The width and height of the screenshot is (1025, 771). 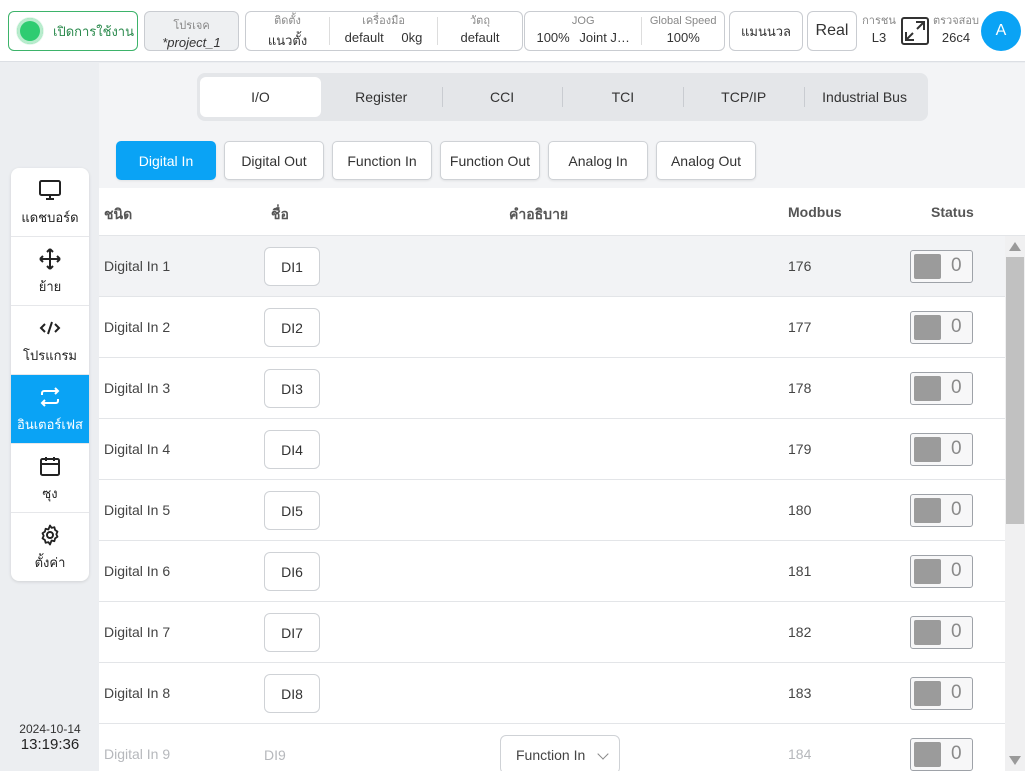 I want to click on subtab-function-out: Function Out, so click(x=490, y=160).